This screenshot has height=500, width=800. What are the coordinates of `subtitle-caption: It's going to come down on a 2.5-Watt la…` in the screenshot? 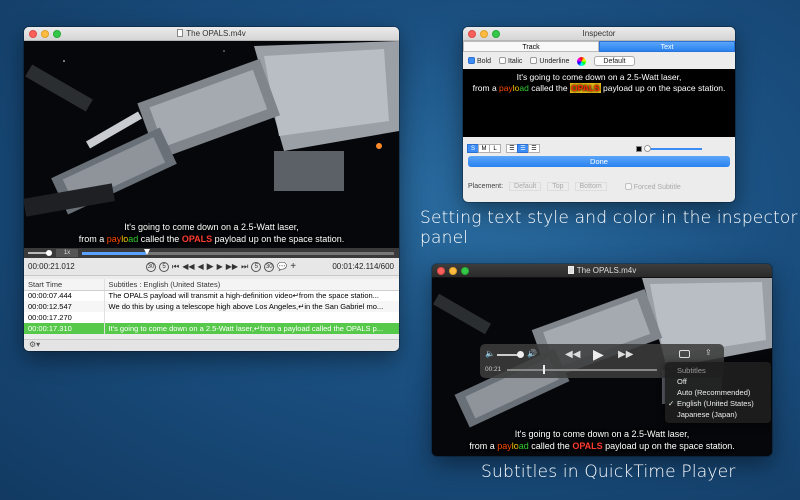 It's located at (211, 233).